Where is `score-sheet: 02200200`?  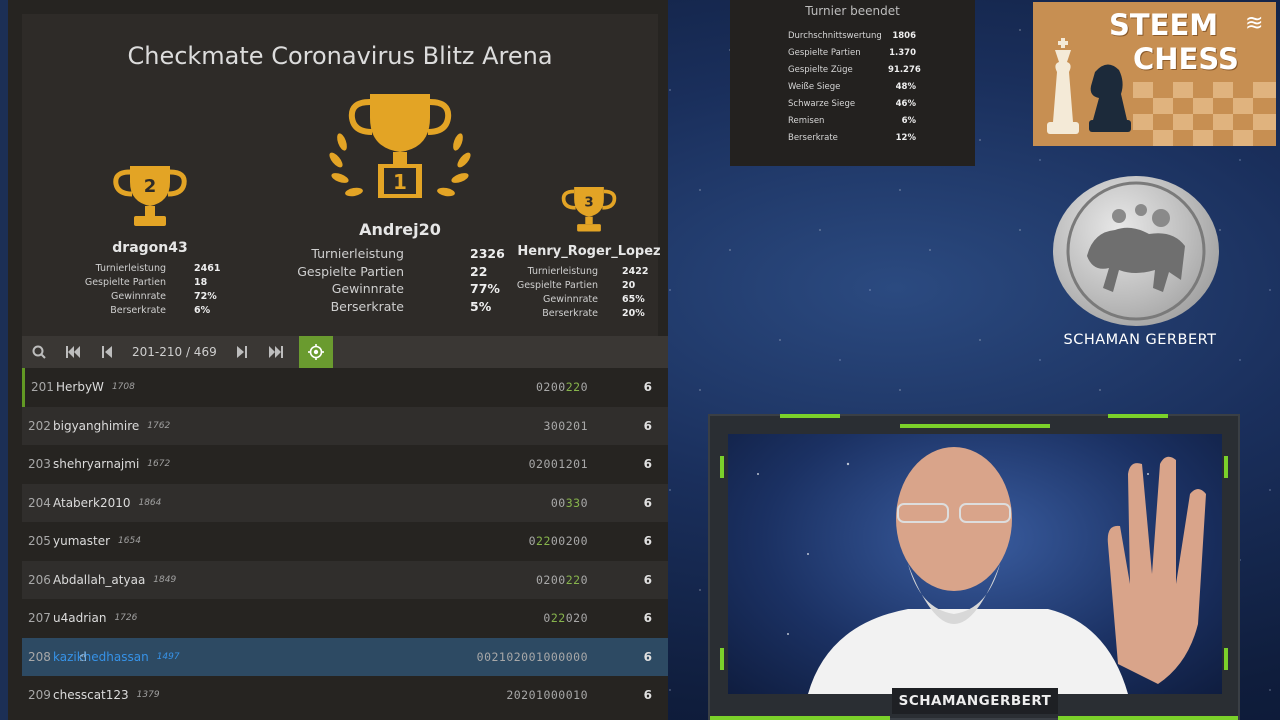
score-sheet: 02200200 is located at coordinates (558, 541).